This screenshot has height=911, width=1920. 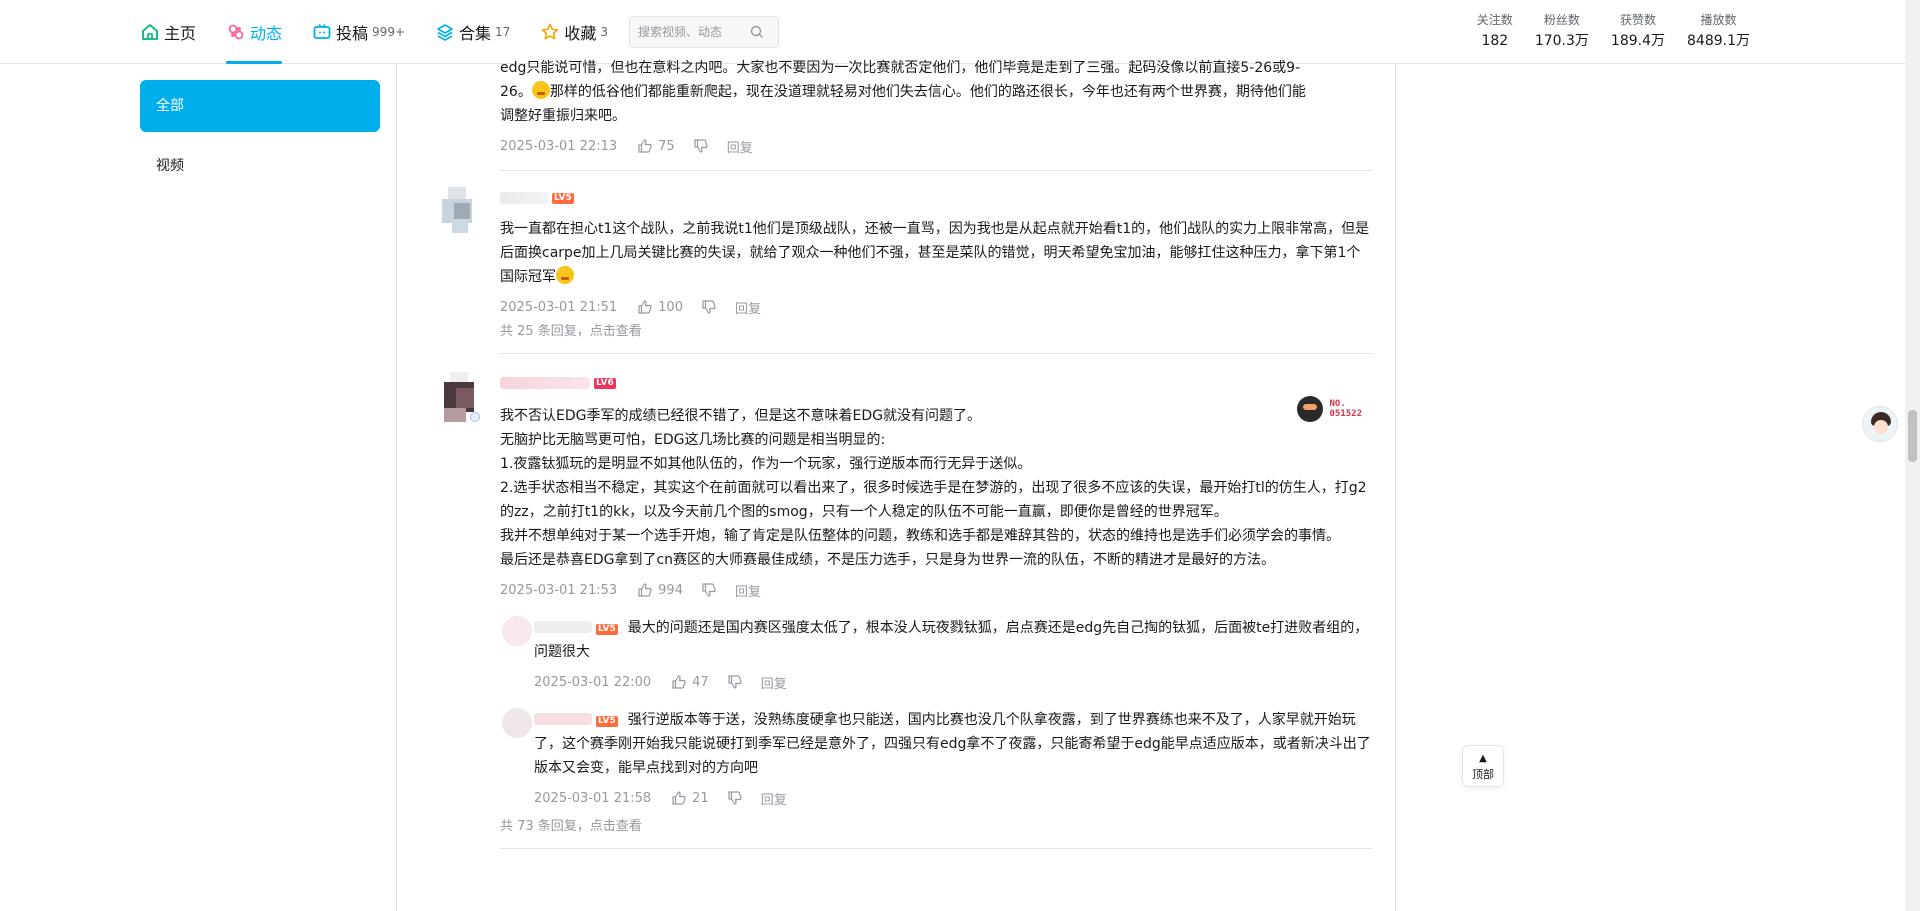 What do you see at coordinates (260, 166) in the screenshot?
I see `sidebar-item-video: 视频` at bounding box center [260, 166].